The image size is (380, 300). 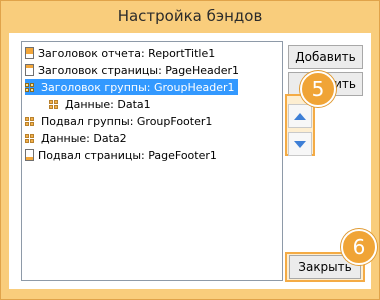 I want to click on band-item-page-footer: Подвал страницы: PageFooter1, so click(x=122, y=155).